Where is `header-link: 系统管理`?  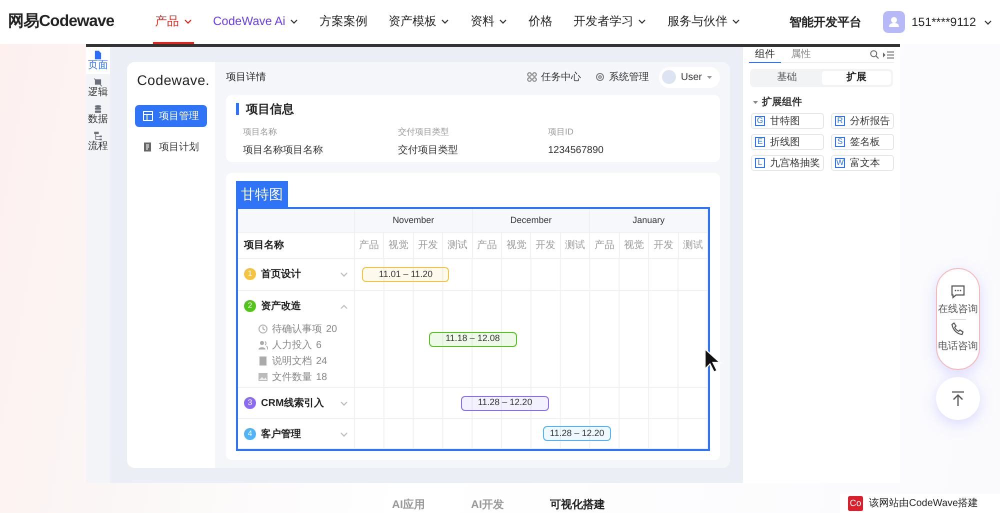
header-link: 系统管理 is located at coordinates (621, 77).